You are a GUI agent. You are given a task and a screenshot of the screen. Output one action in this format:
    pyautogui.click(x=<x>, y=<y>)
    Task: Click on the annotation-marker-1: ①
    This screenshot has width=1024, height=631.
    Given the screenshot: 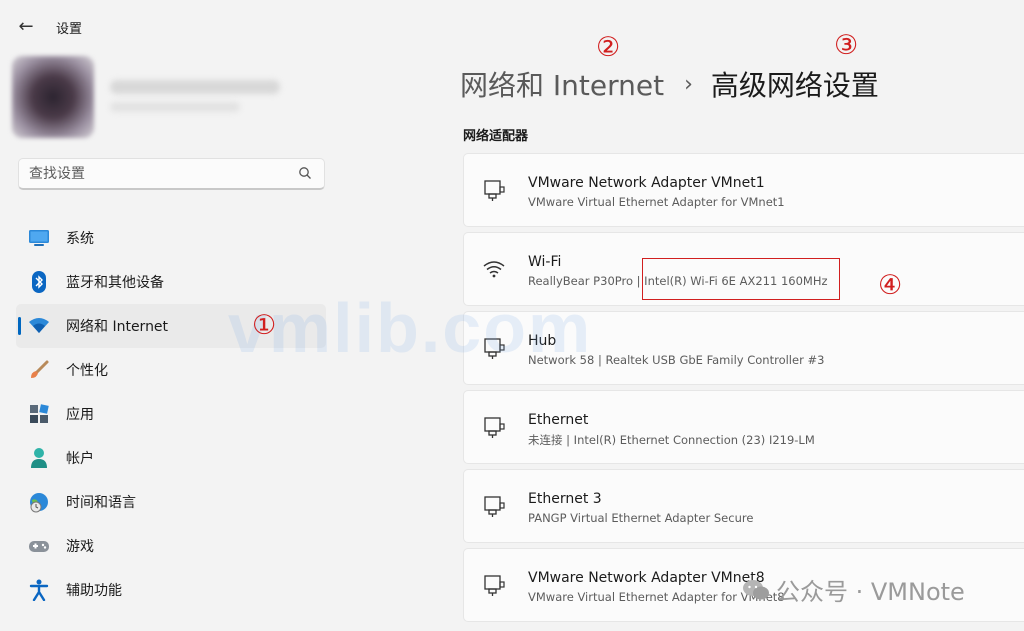 What is the action you would take?
    pyautogui.click(x=264, y=325)
    